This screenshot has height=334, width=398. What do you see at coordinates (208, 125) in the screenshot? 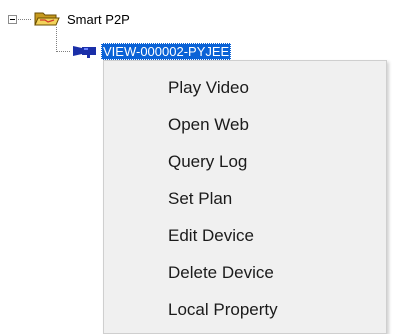
I see `menu-item-open-web: Open Web` at bounding box center [208, 125].